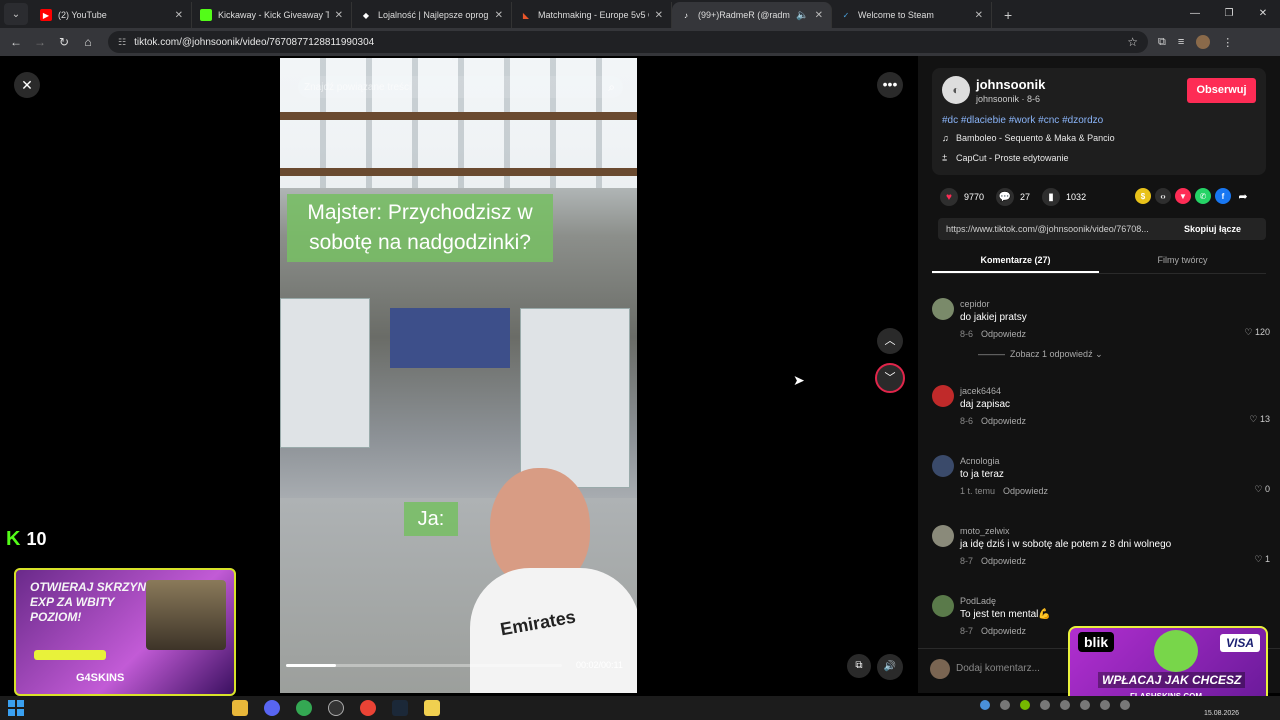 The width and height of the screenshot is (1280, 720). Describe the element at coordinates (16, 14) in the screenshot. I see `tab-search-icon: ⌄` at that location.